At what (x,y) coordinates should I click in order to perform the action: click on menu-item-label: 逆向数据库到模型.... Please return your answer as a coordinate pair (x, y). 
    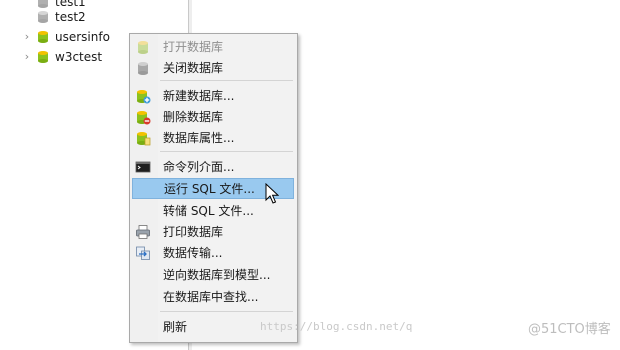
    Looking at the image, I should click on (217, 275).